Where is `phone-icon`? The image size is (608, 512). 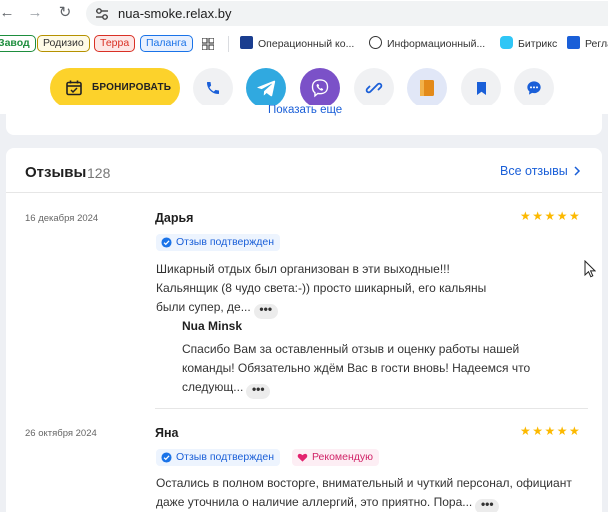
phone-icon is located at coordinates (213, 88).